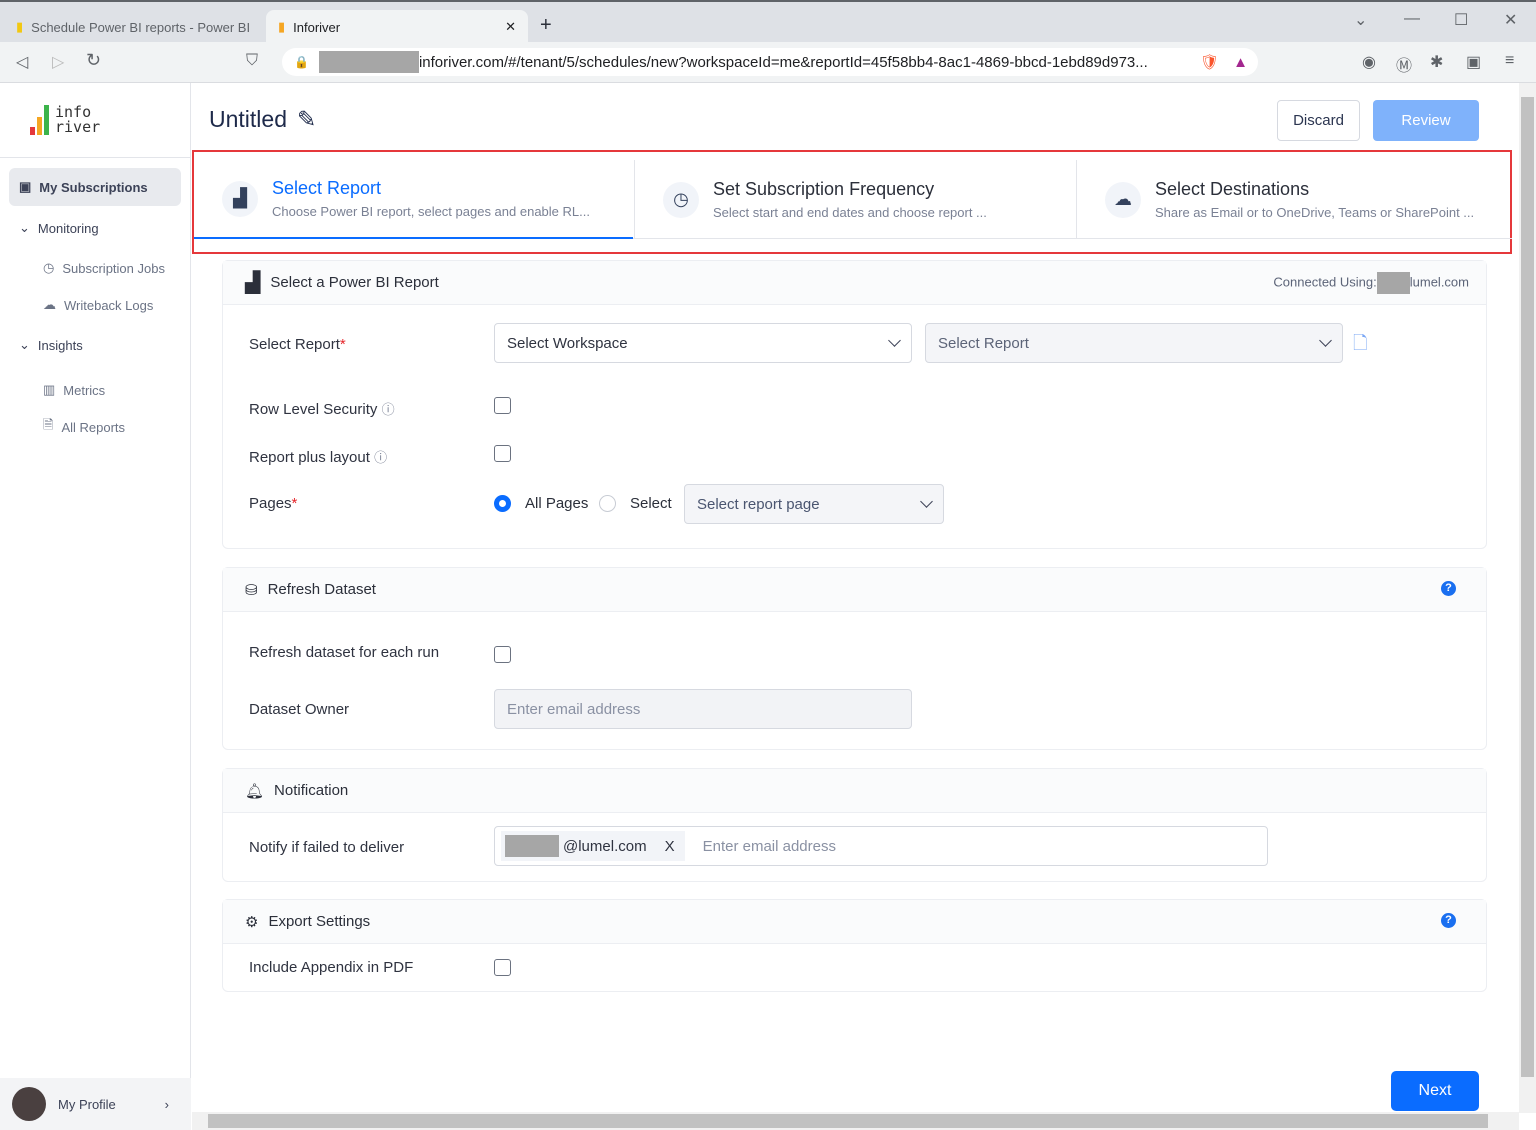  What do you see at coordinates (502, 967) in the screenshot?
I see `appendix-checkbox` at bounding box center [502, 967].